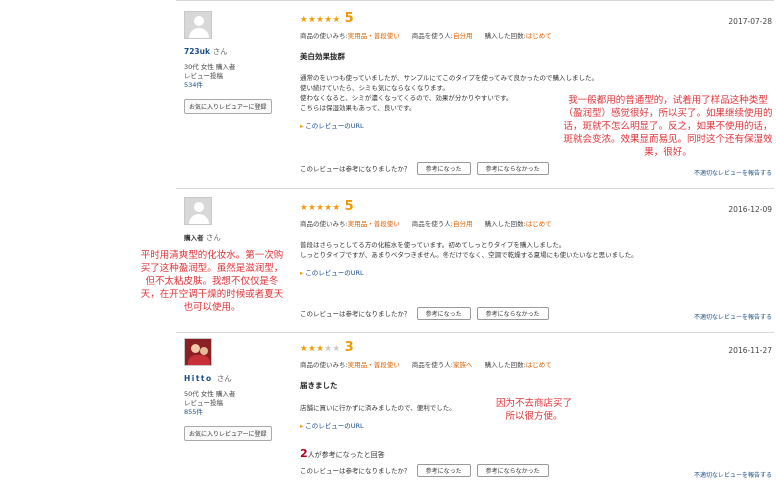 The image size is (776, 489). Describe the element at coordinates (197, 51) in the screenshot. I see `reviewer-name: 723uk` at that location.